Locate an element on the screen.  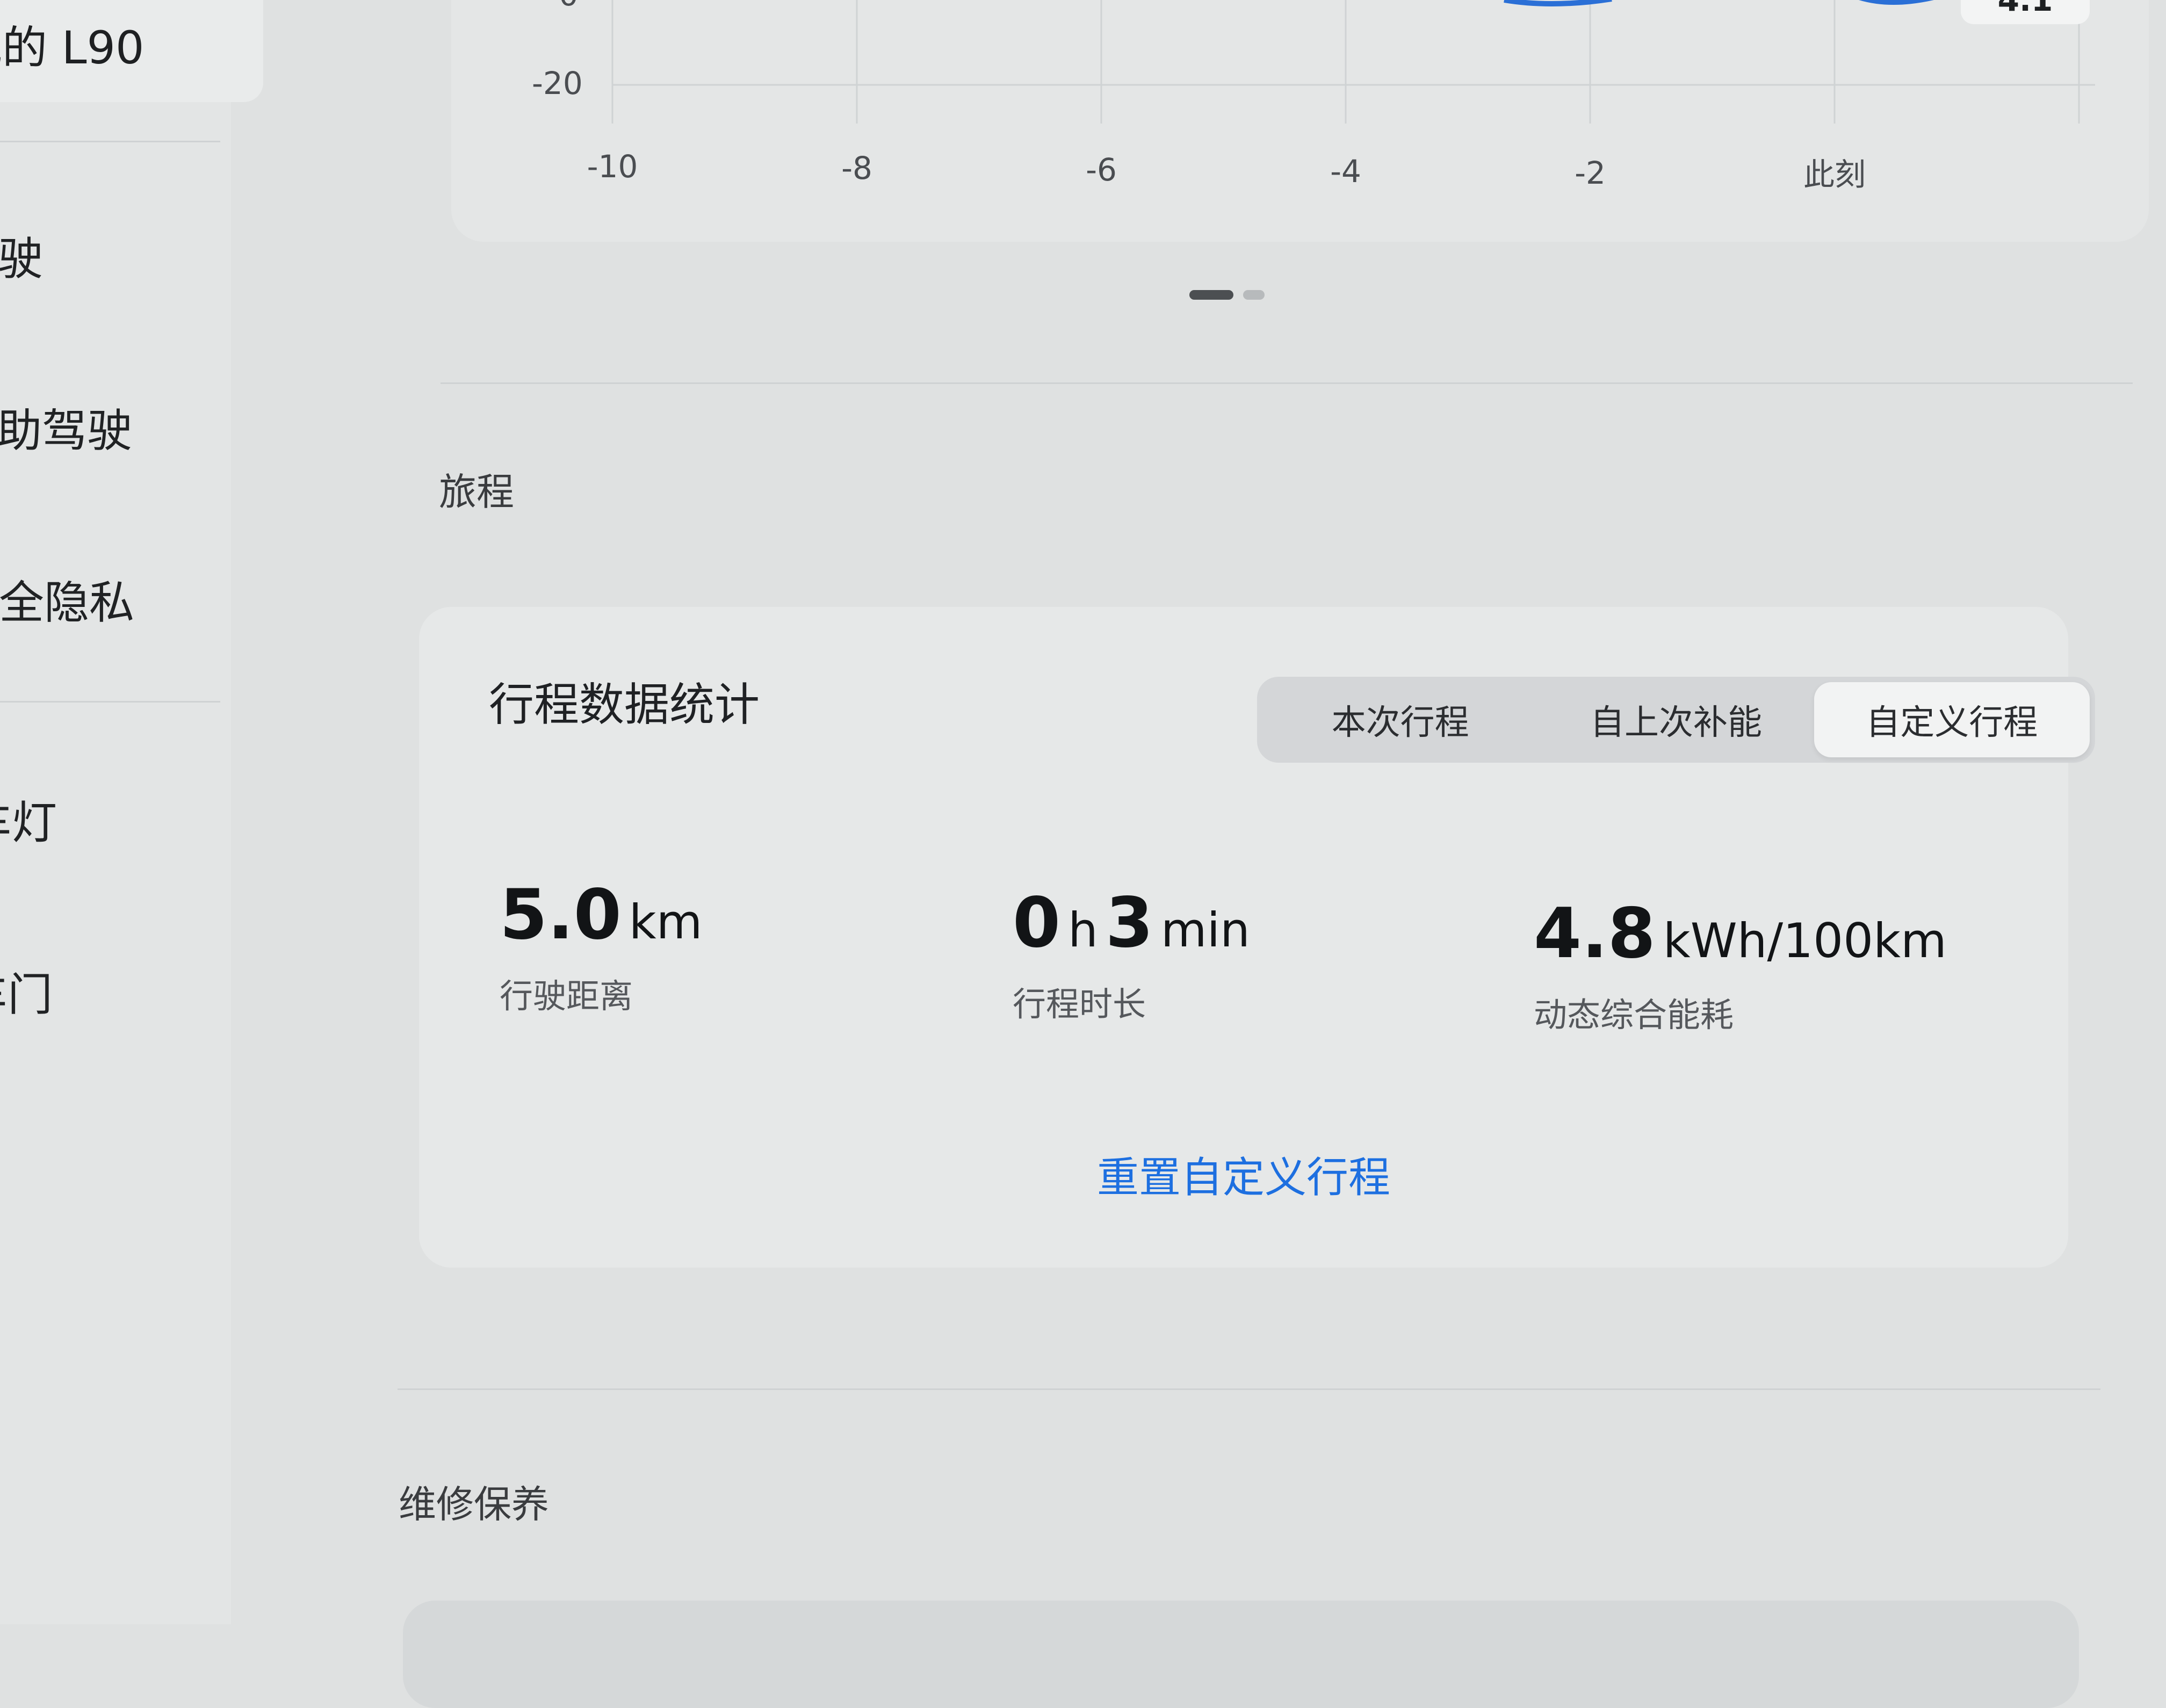
distance-label: 行驶距离 is located at coordinates (566, 996).